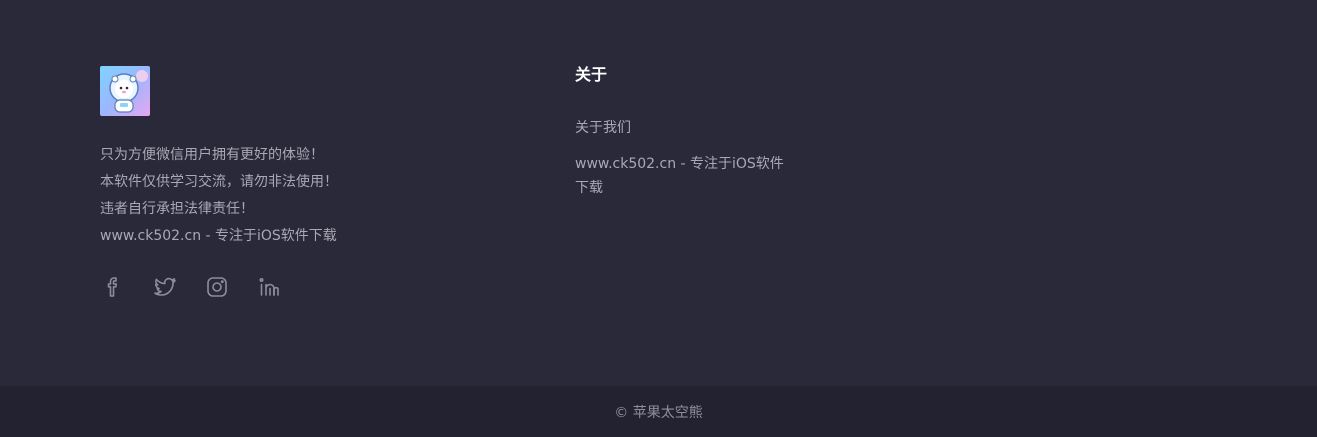 The width and height of the screenshot is (1317, 437). What do you see at coordinates (218, 236) in the screenshot?
I see `description-line: www.ck502.cn - 专注于iOS软件下载` at bounding box center [218, 236].